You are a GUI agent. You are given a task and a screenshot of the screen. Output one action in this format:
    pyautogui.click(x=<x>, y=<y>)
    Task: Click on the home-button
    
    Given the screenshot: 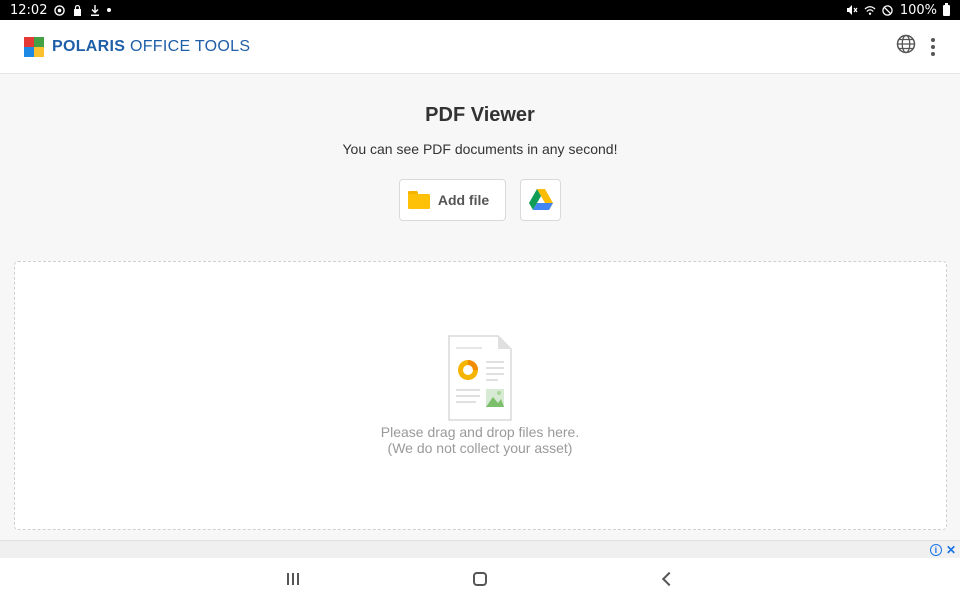 What is the action you would take?
    pyautogui.click(x=480, y=579)
    